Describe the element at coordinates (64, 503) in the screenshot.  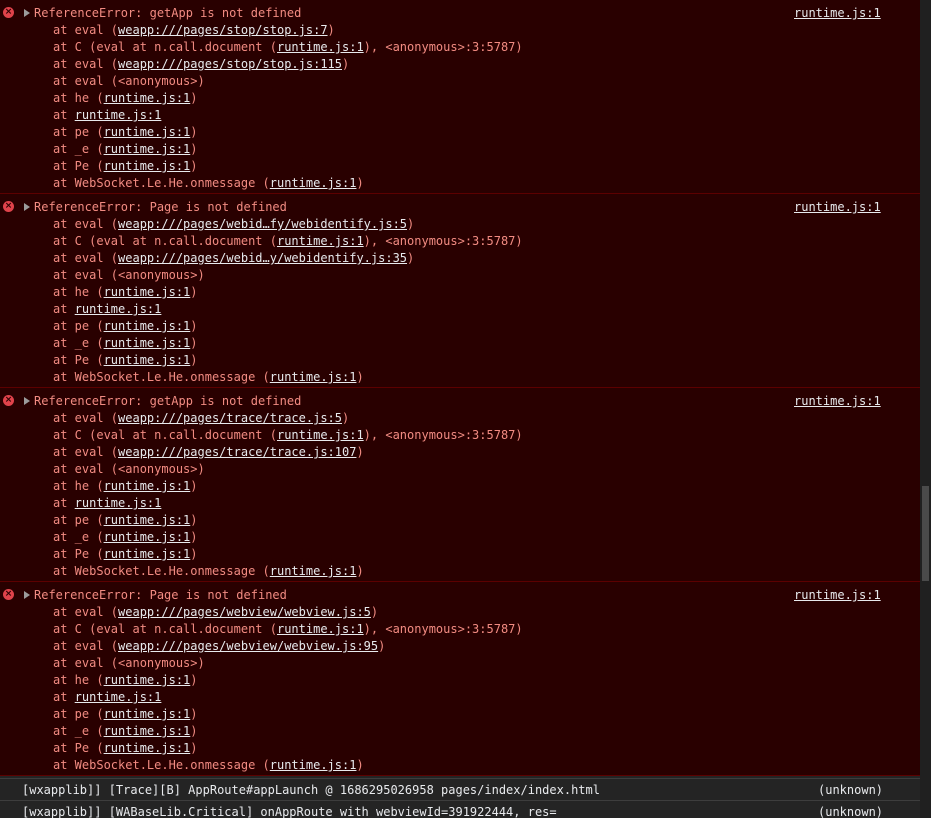
I see `stack-frame-text: at` at that location.